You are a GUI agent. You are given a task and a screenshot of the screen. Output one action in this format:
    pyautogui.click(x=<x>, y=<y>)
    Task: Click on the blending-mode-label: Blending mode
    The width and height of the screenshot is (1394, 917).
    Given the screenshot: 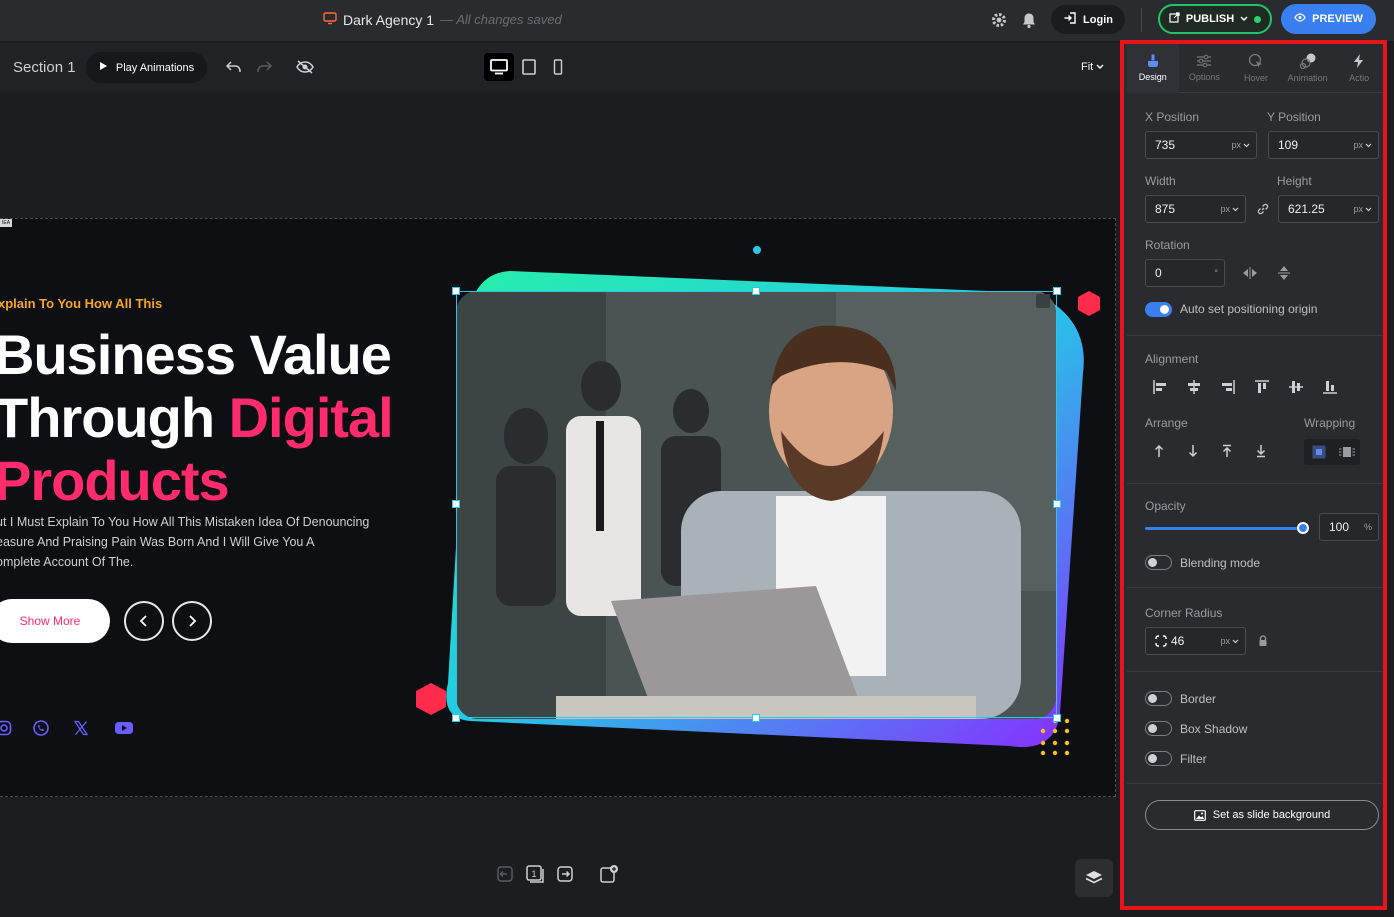 What is the action you would take?
    pyautogui.click(x=1220, y=563)
    